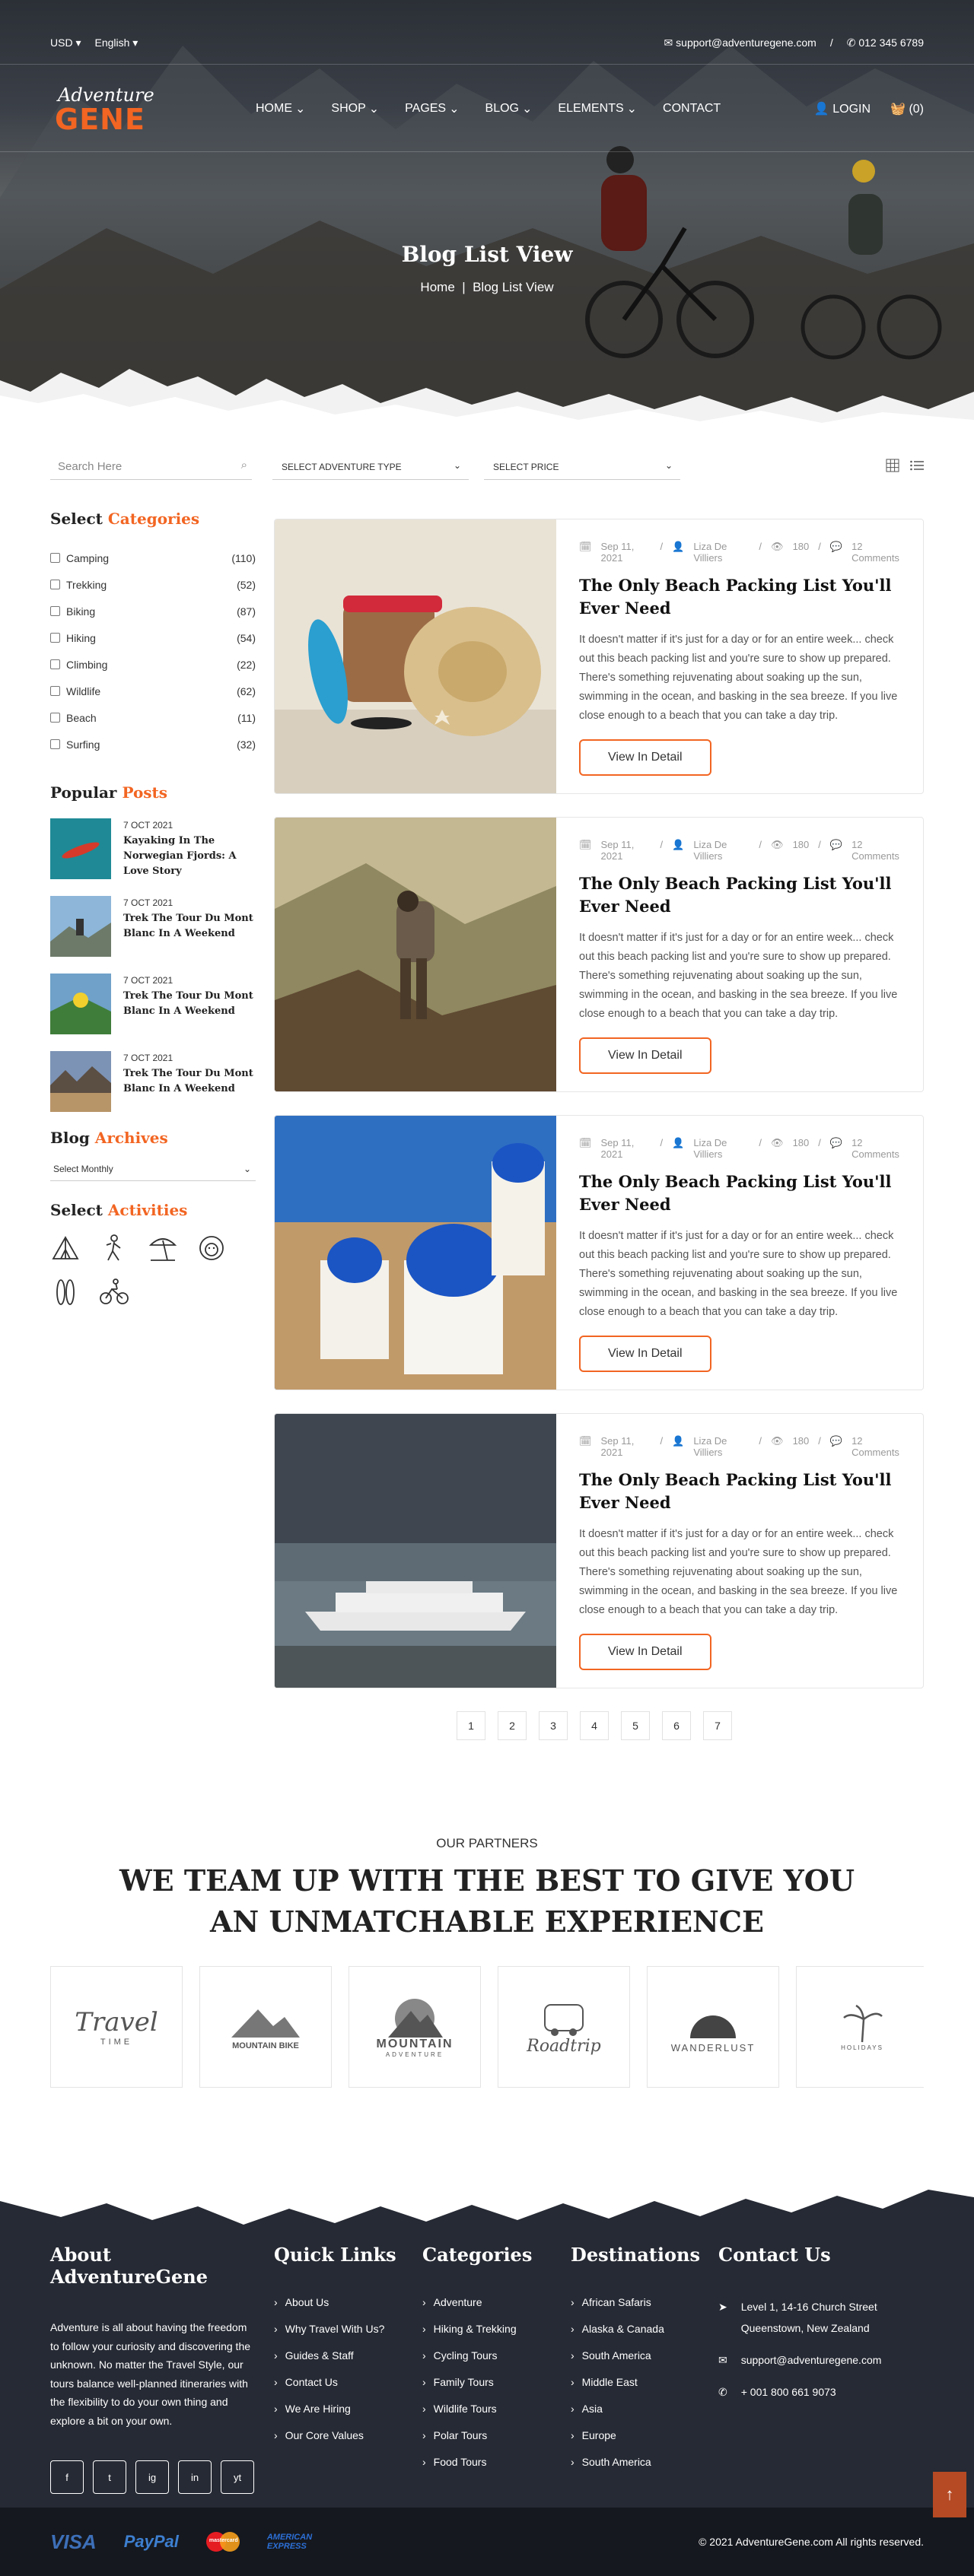 This screenshot has width=974, height=2576. I want to click on facebook-icon: f, so click(67, 2477).